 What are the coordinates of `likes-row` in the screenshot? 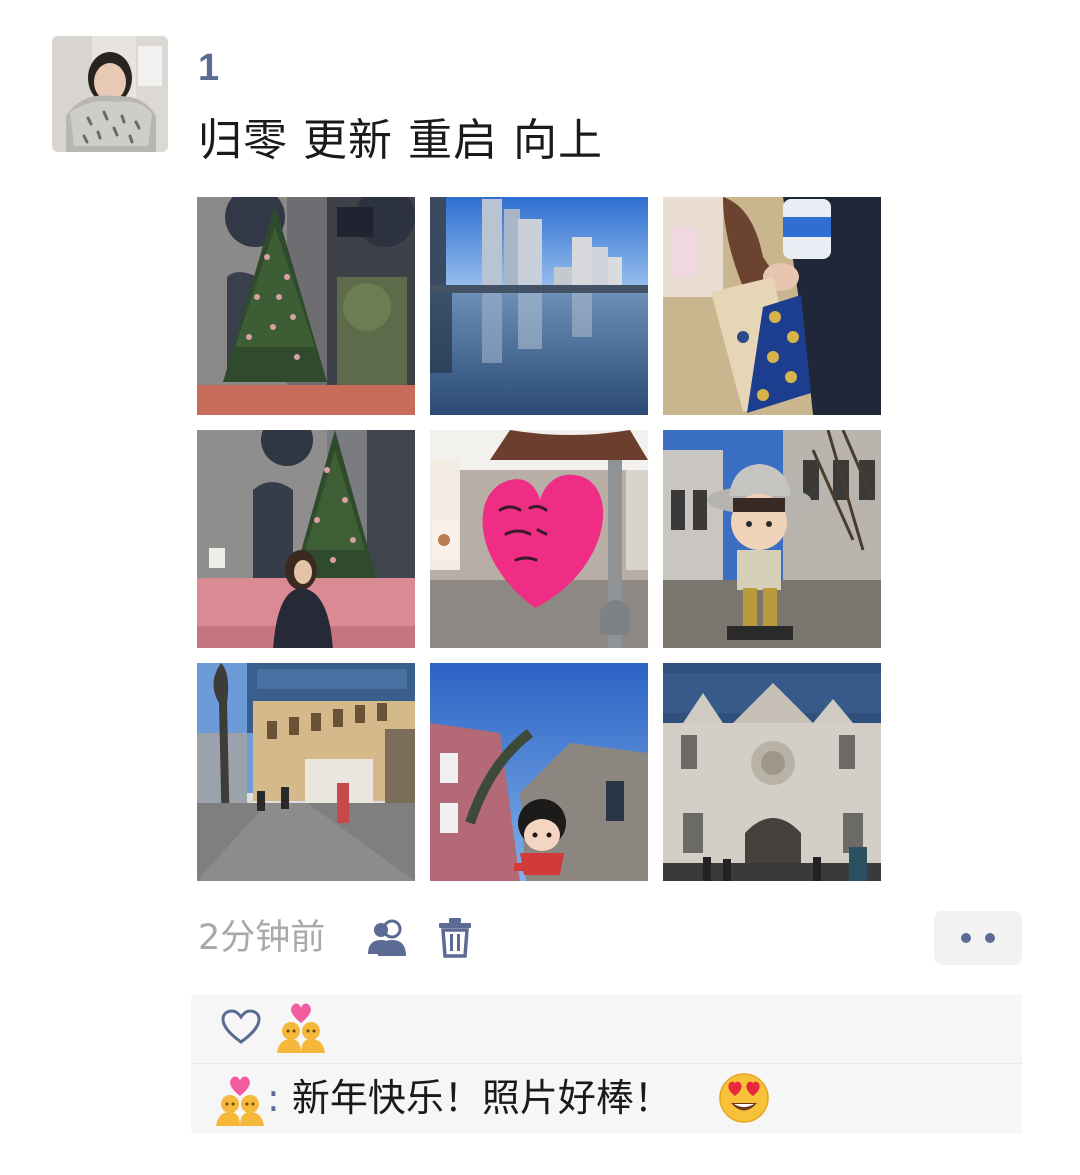 It's located at (606, 1029).